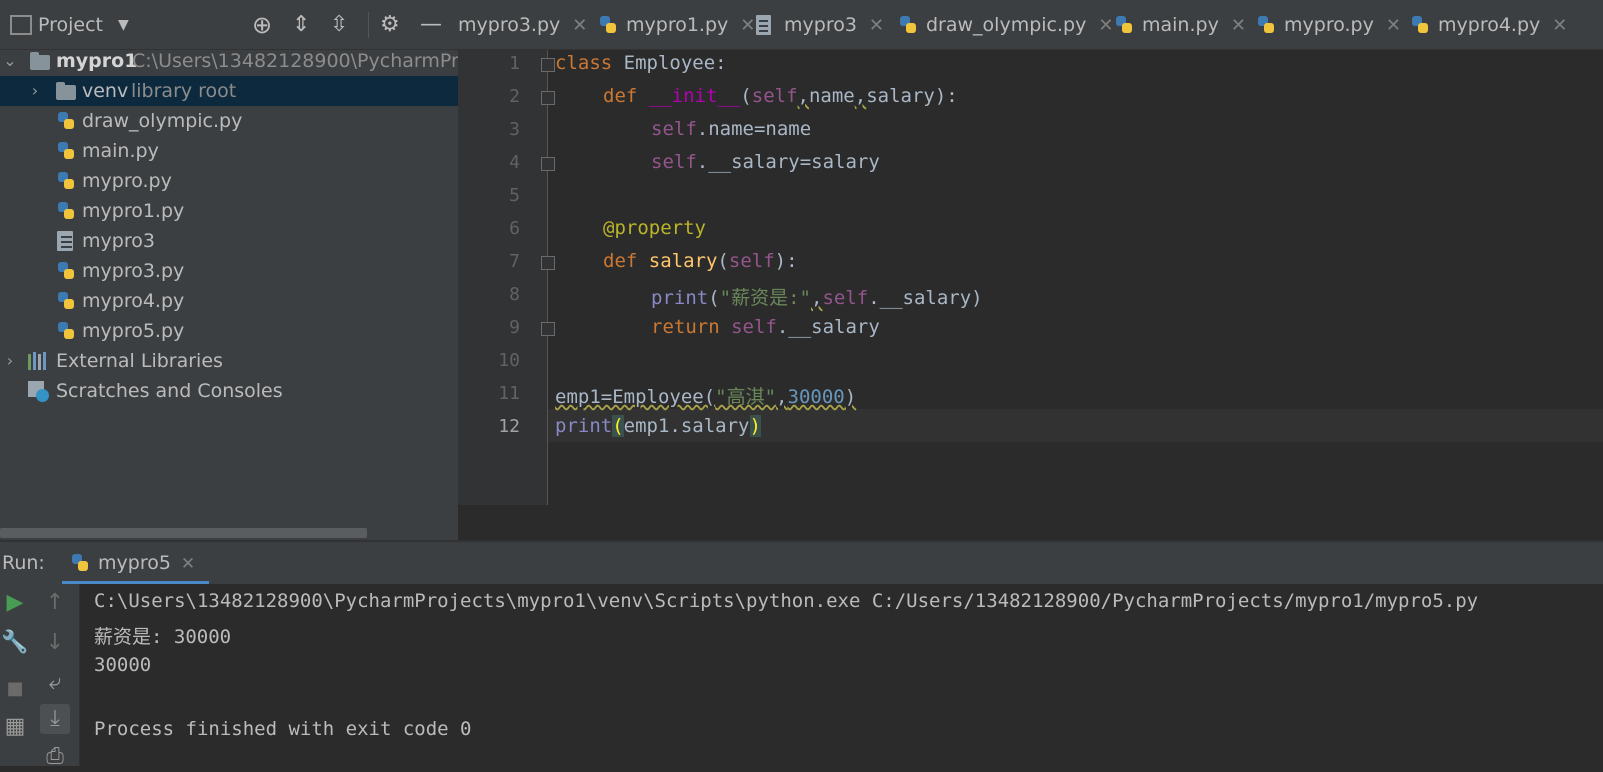 Image resolution: width=1603 pixels, height=772 pixels. What do you see at coordinates (127, 181) in the screenshot?
I see `tree-item-label: mypro.py` at bounding box center [127, 181].